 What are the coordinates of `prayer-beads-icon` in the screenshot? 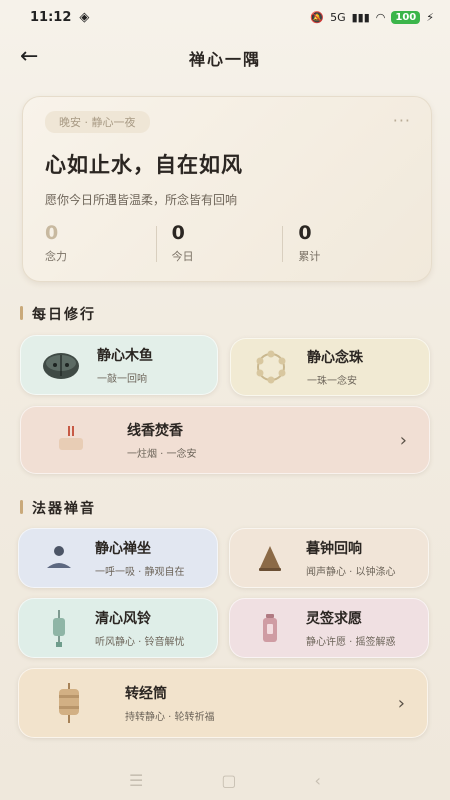 It's located at (271, 367).